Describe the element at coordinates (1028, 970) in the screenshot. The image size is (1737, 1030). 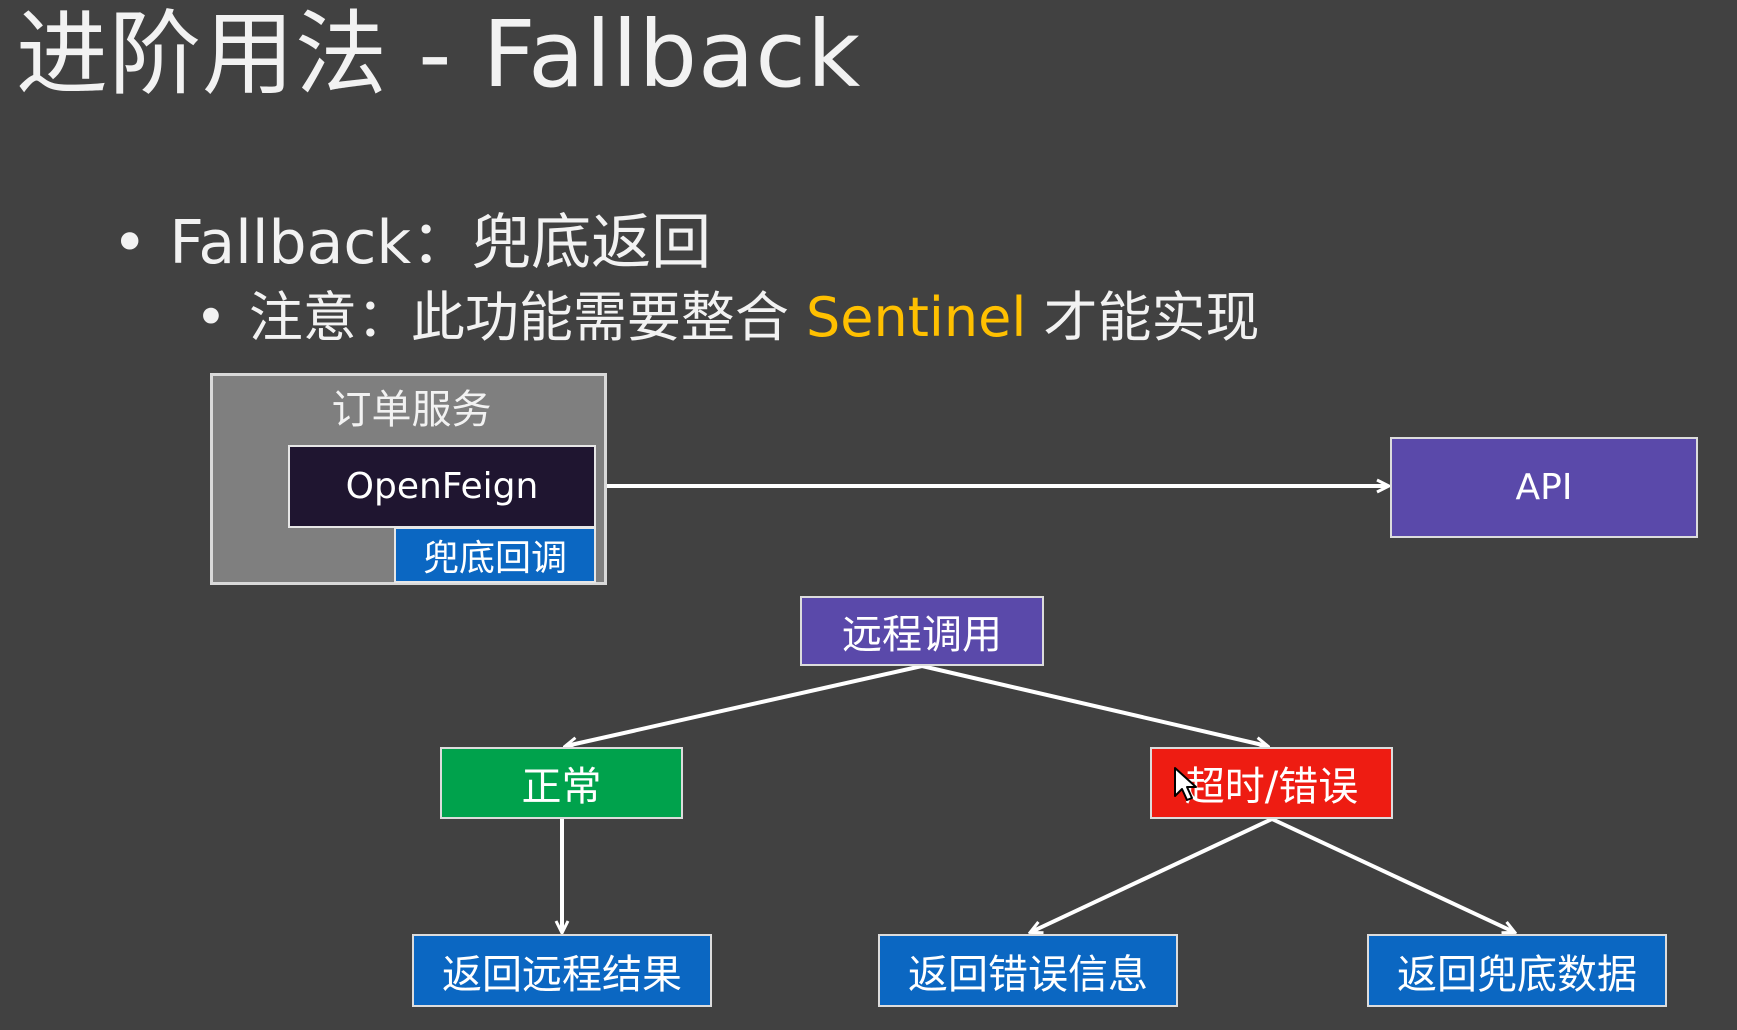
I see `return-error-info-box: 返回错误信息` at that location.